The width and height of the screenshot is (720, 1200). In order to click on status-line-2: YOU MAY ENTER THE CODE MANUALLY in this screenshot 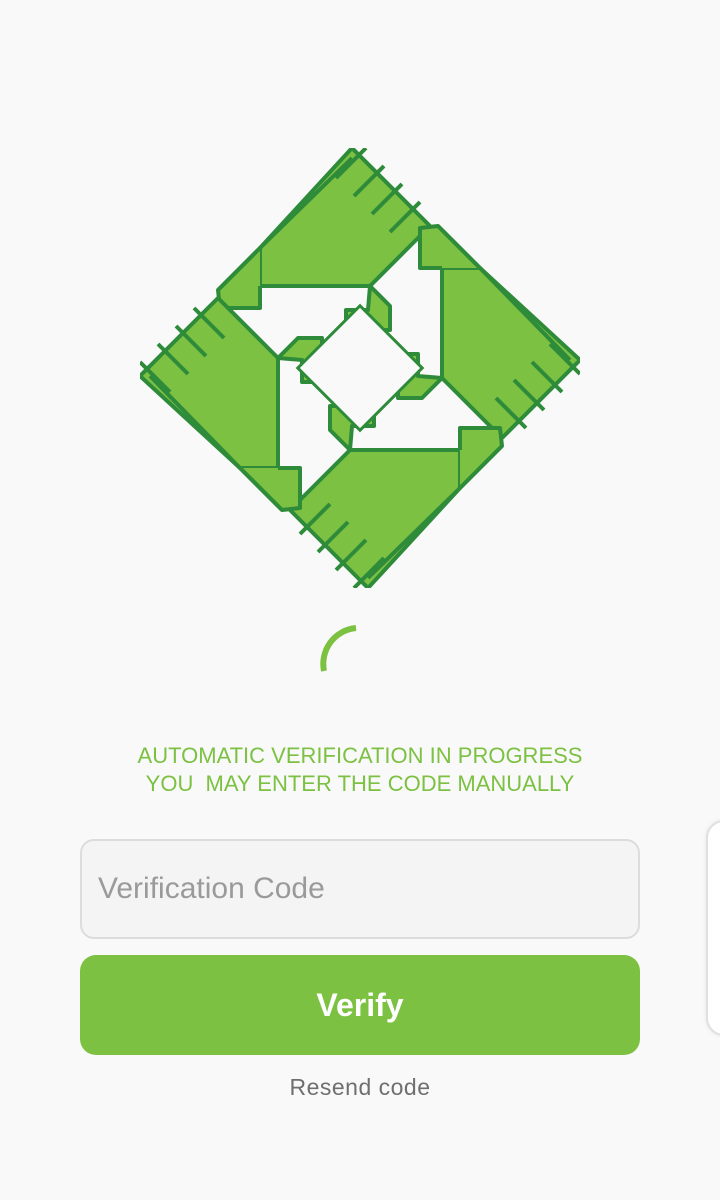, I will do `click(360, 783)`.